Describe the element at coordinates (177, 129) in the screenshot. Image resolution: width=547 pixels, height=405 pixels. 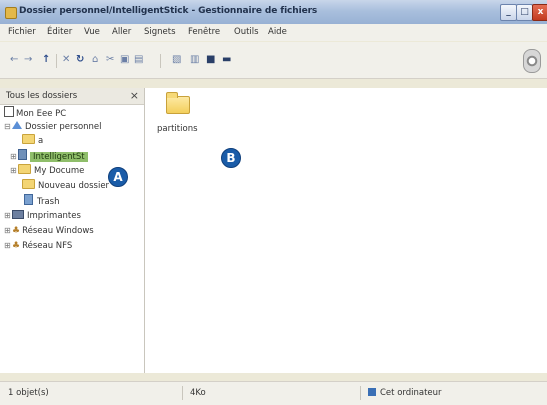
I see `file-item-label: partitions` at that location.